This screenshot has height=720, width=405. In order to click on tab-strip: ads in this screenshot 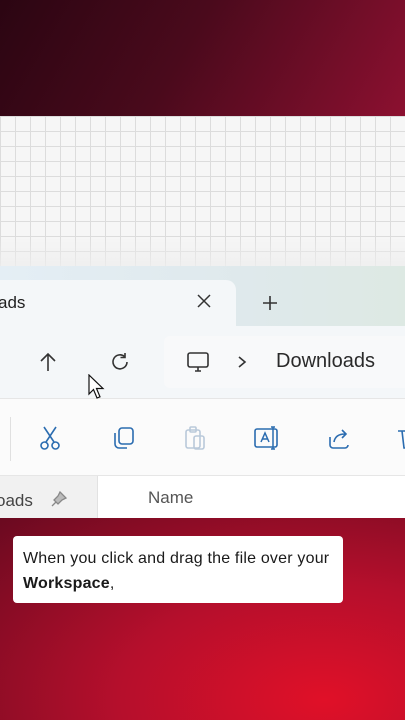, I will do `click(202, 296)`.